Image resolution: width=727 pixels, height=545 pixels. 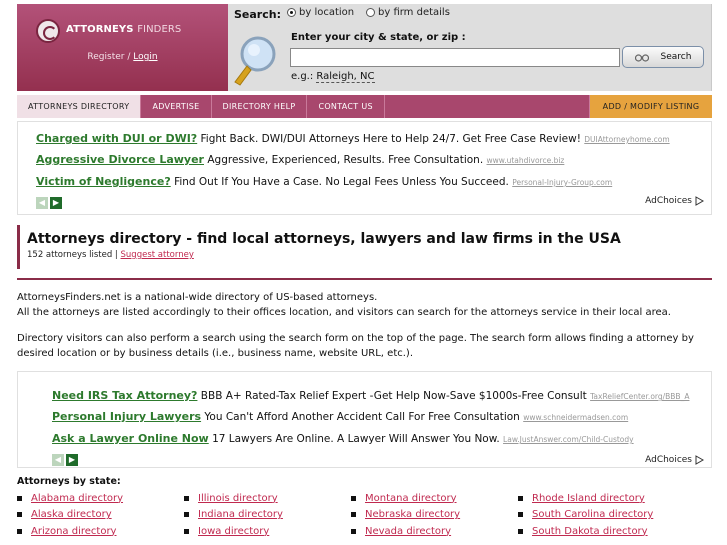 I want to click on example-hint: e.g.: Raleigh, NC, so click(x=333, y=77).